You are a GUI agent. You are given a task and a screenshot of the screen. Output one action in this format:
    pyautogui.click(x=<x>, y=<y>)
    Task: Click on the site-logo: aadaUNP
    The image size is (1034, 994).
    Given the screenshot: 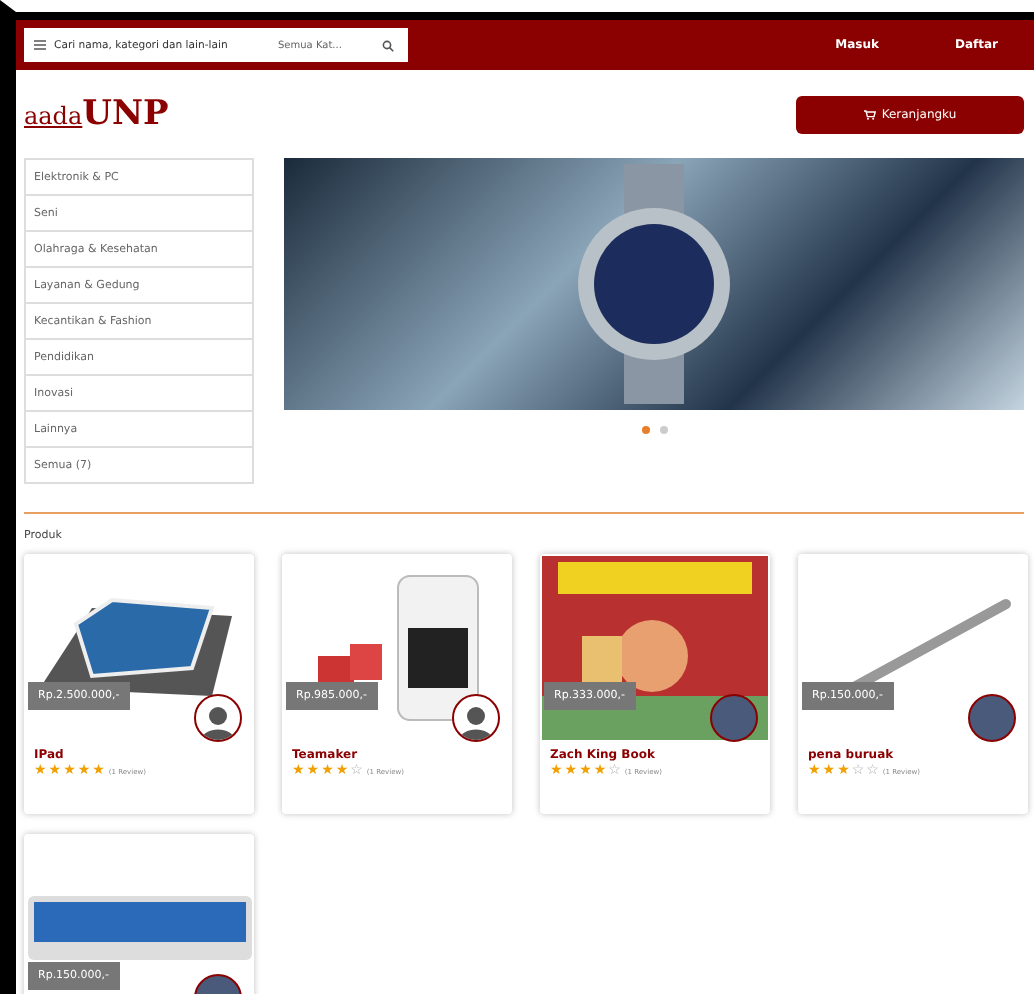 What is the action you would take?
    pyautogui.click(x=96, y=114)
    